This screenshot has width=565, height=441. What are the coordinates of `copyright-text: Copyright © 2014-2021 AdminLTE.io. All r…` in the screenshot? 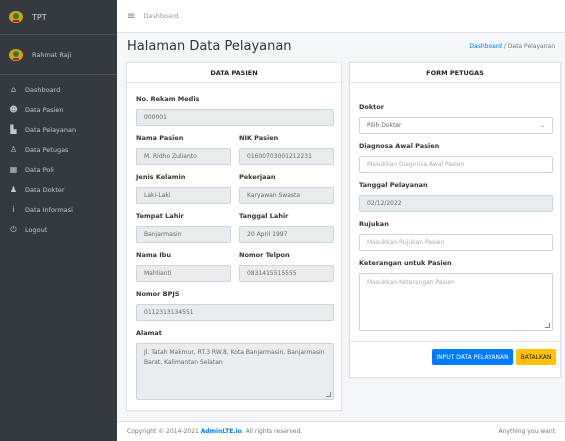 It's located at (214, 431).